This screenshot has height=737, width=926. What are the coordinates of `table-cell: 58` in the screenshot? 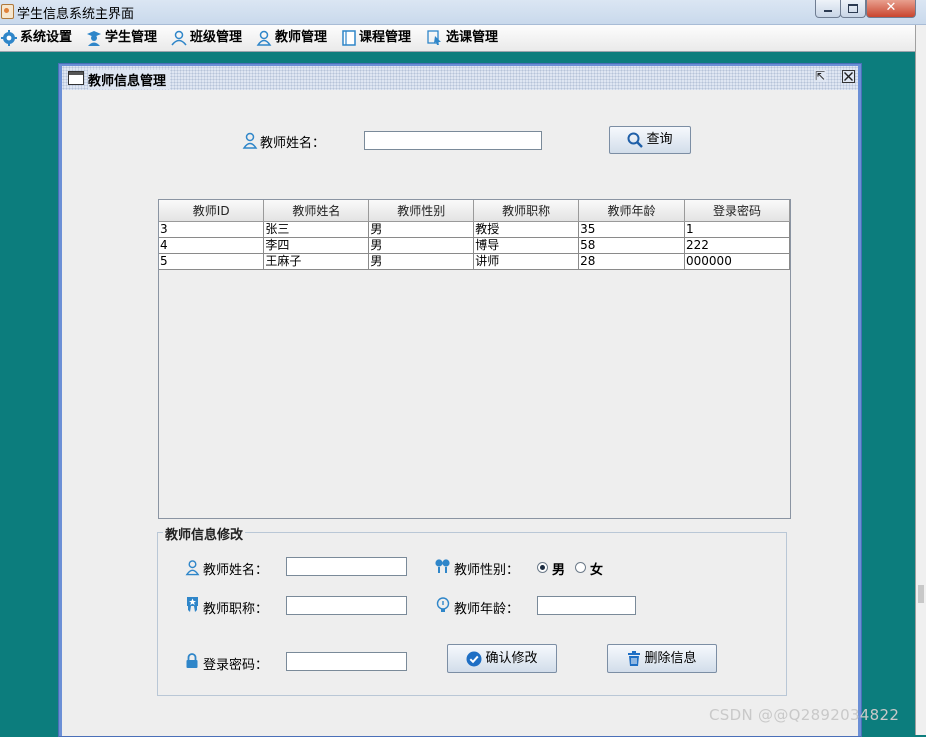 It's located at (632, 245).